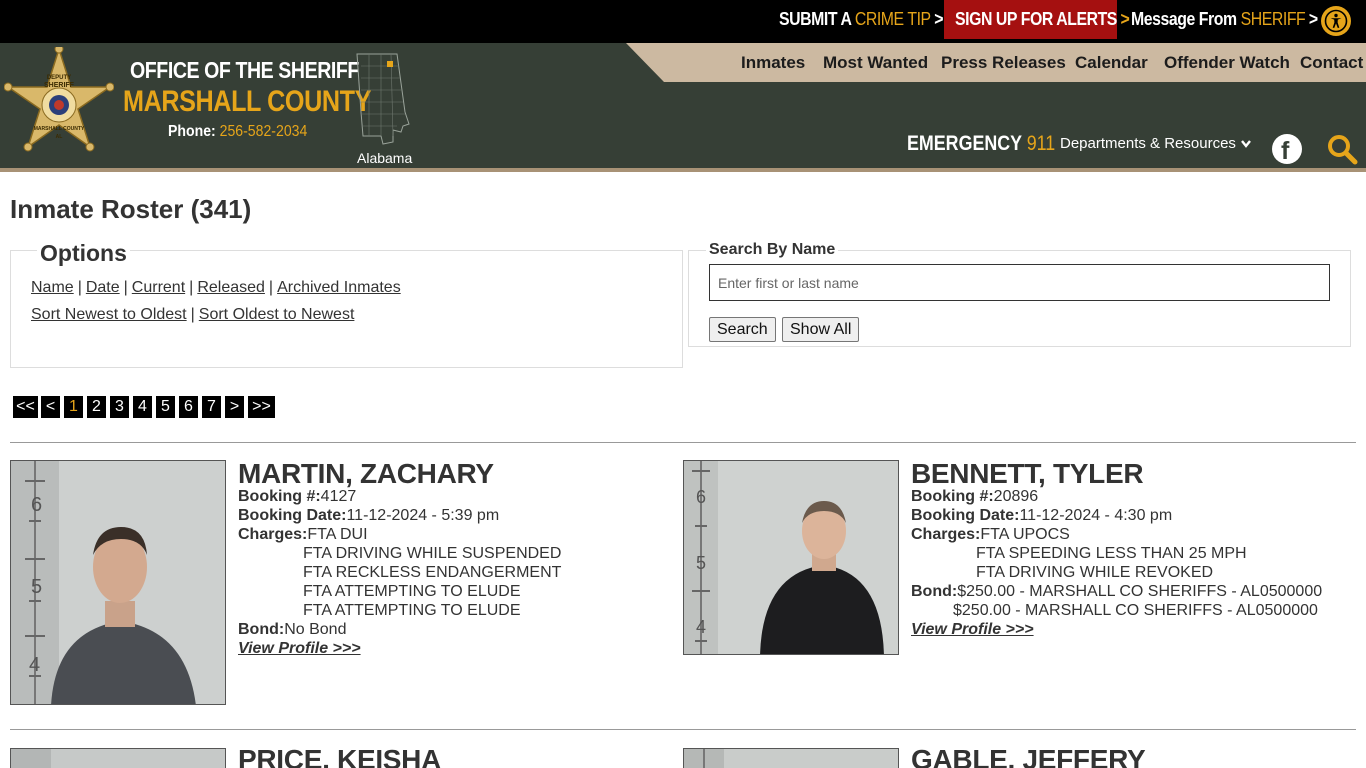 This screenshot has width=1366, height=768. What do you see at coordinates (742, 329) in the screenshot?
I see `search-button: Search` at bounding box center [742, 329].